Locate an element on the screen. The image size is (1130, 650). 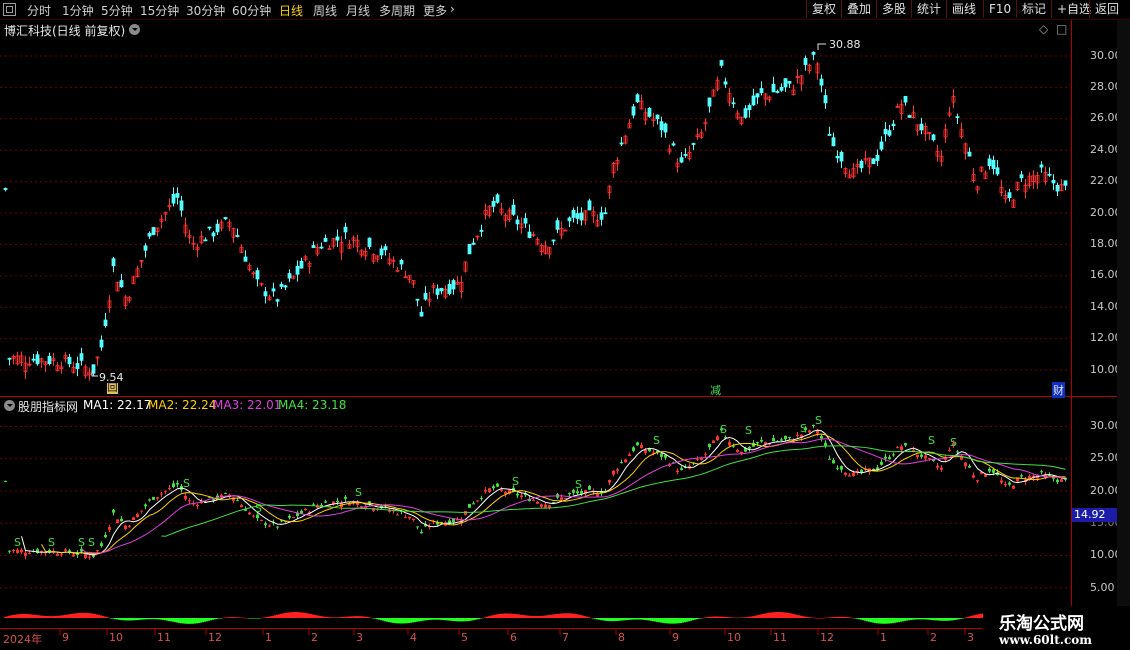
collapse-icon is located at coordinates (134, 29).